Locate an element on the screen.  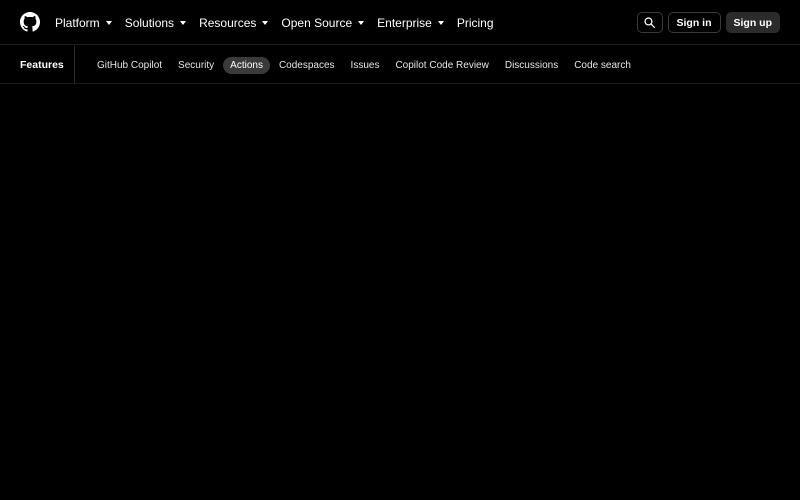
sign-in-button: Sign in is located at coordinates (694, 22).